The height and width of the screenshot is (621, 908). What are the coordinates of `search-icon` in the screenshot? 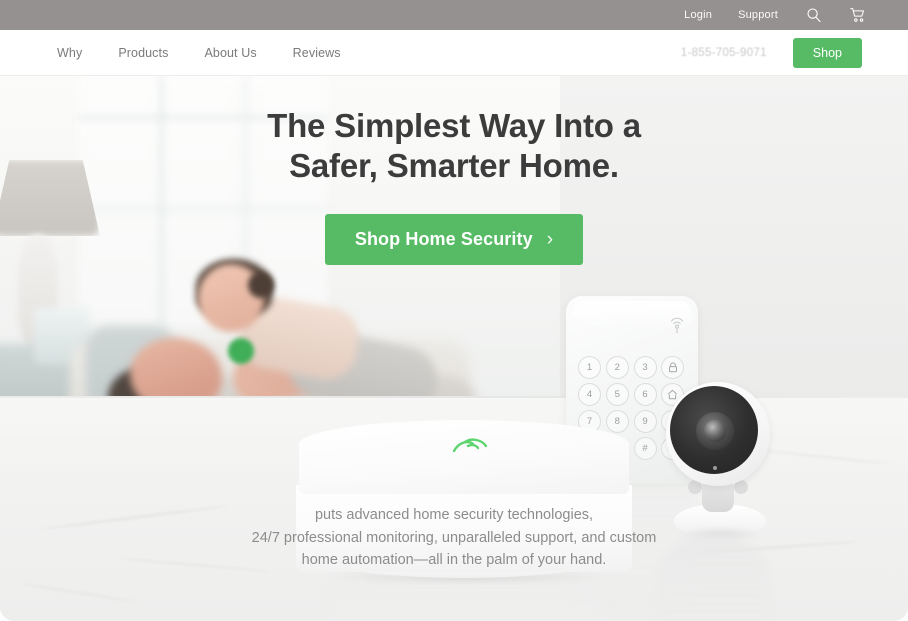 It's located at (814, 15).